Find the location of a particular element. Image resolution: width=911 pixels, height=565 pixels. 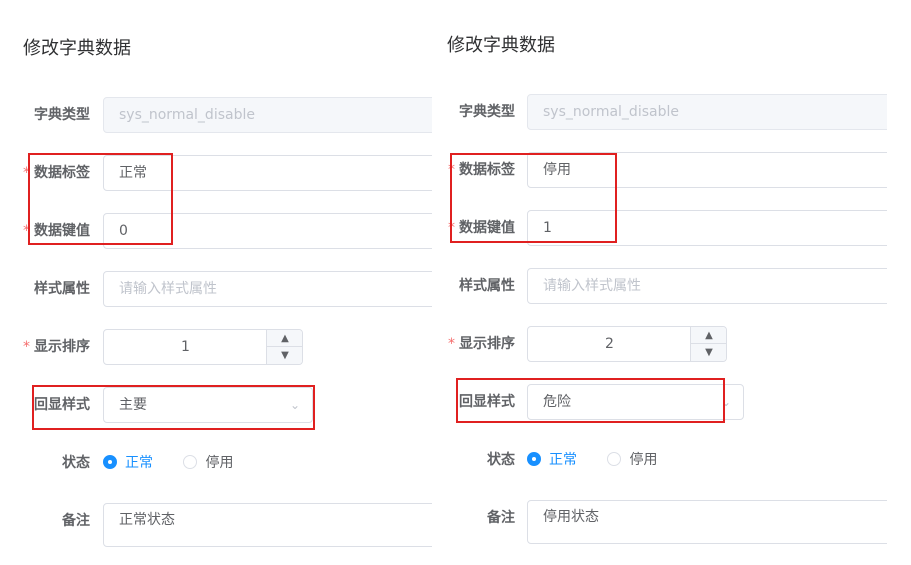

sort-value: 1 is located at coordinates (185, 347).